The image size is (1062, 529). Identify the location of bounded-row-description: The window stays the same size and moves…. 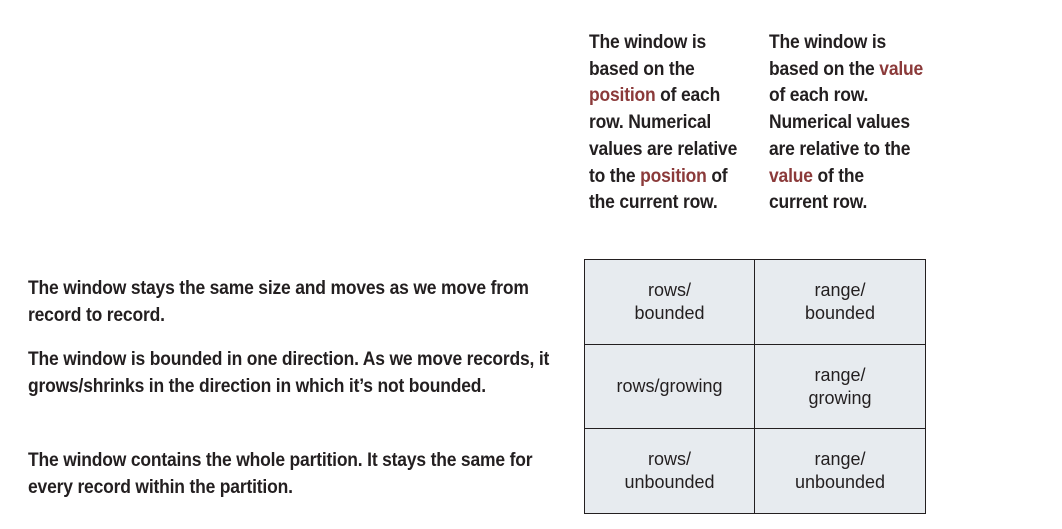
(278, 302).